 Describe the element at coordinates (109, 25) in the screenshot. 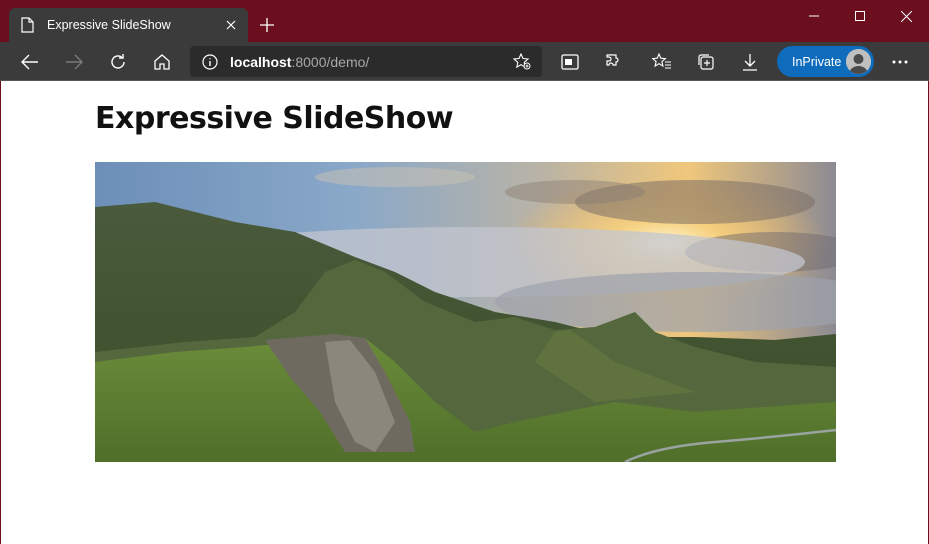

I see `tab-title: Expressive SlideShow` at that location.